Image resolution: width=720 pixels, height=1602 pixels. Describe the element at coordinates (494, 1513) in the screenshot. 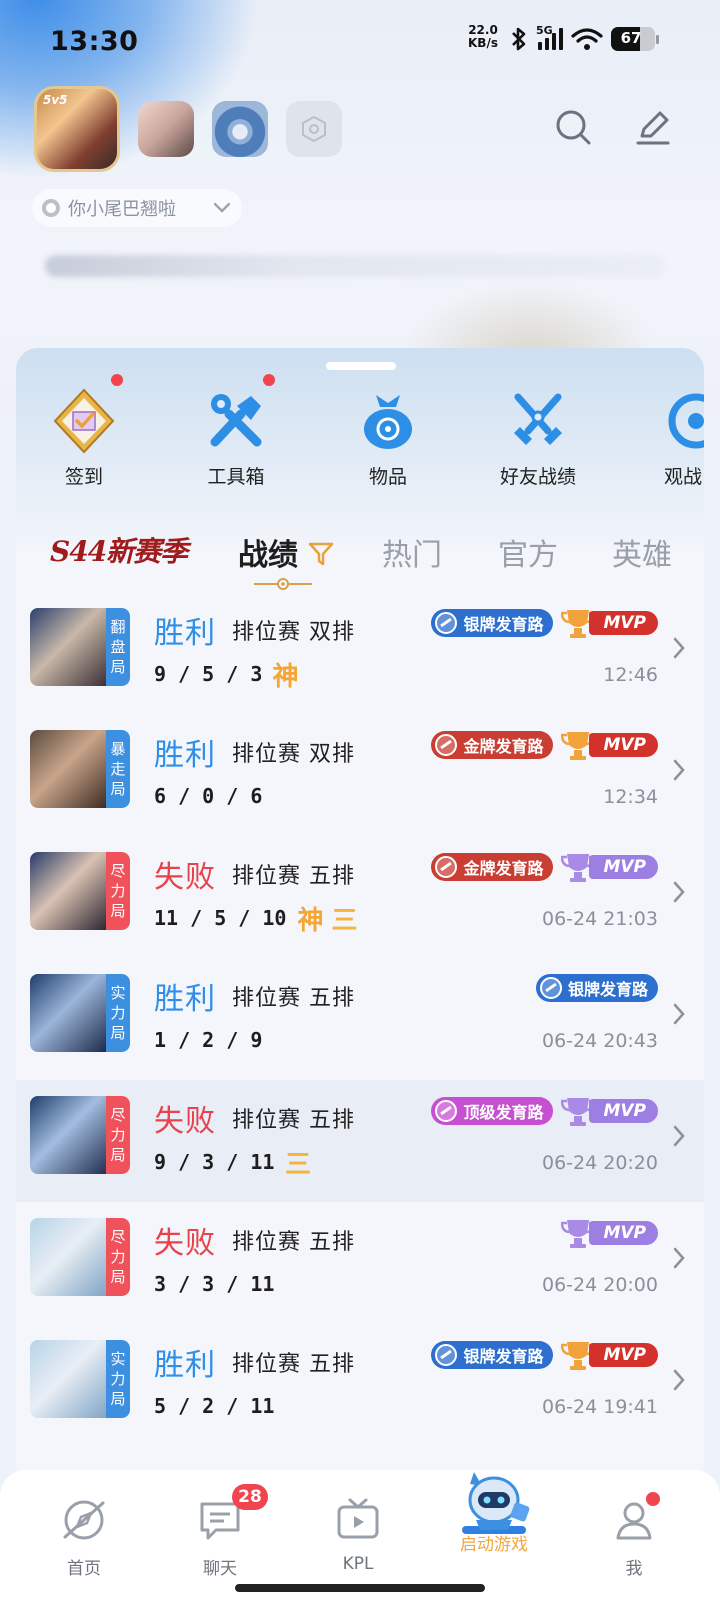

I see `nav-launch-game: 启动游戏` at that location.